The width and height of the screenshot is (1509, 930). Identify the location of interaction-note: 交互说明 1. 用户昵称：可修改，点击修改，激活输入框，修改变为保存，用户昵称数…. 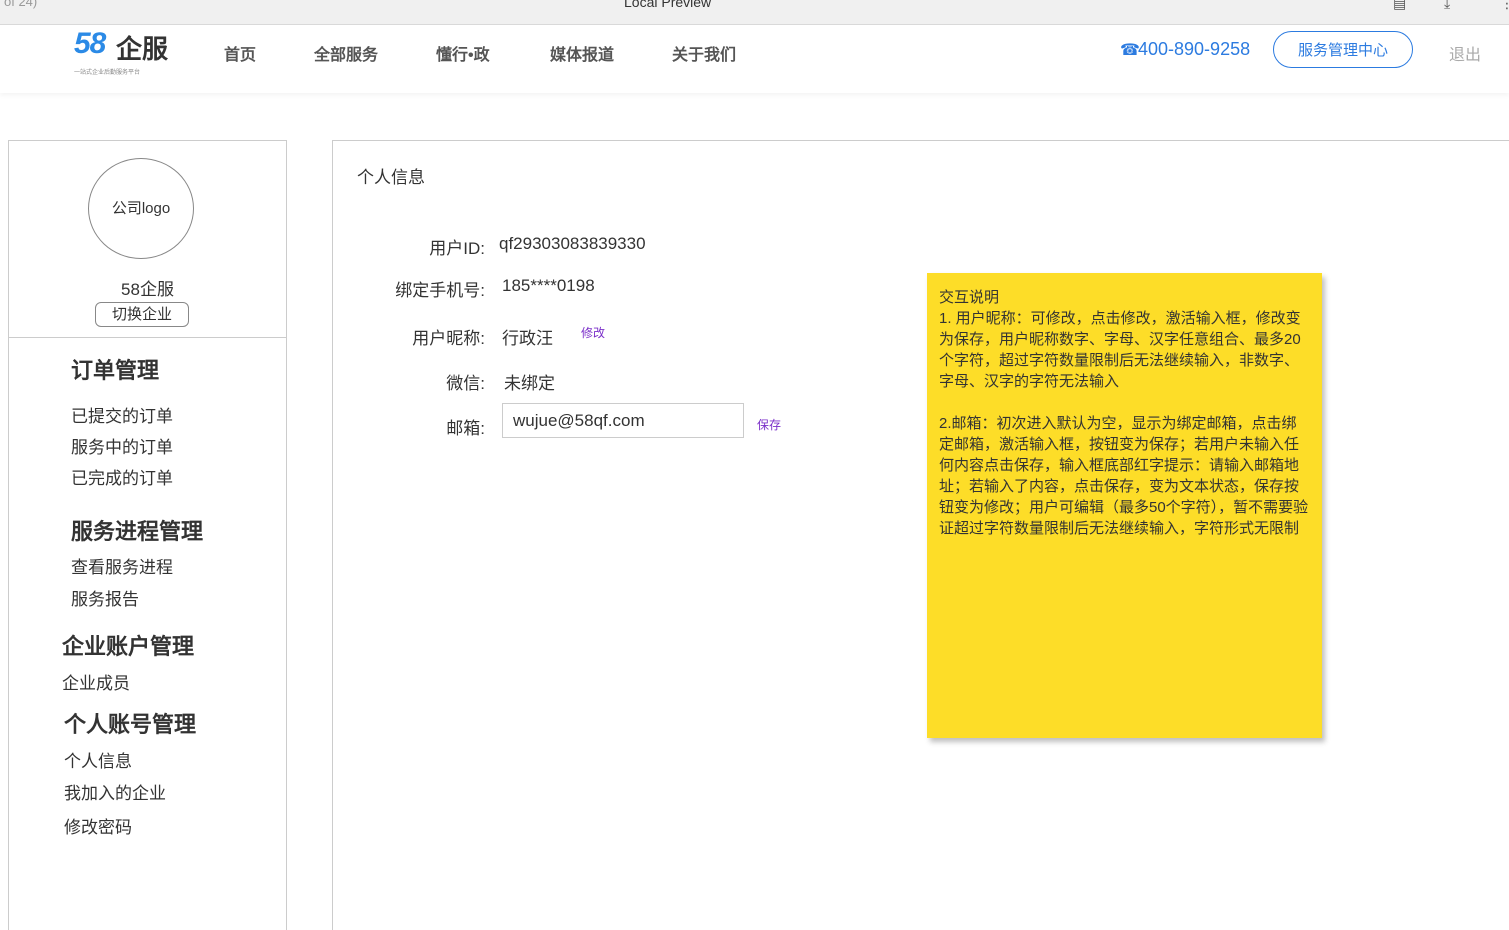
(1124, 505).